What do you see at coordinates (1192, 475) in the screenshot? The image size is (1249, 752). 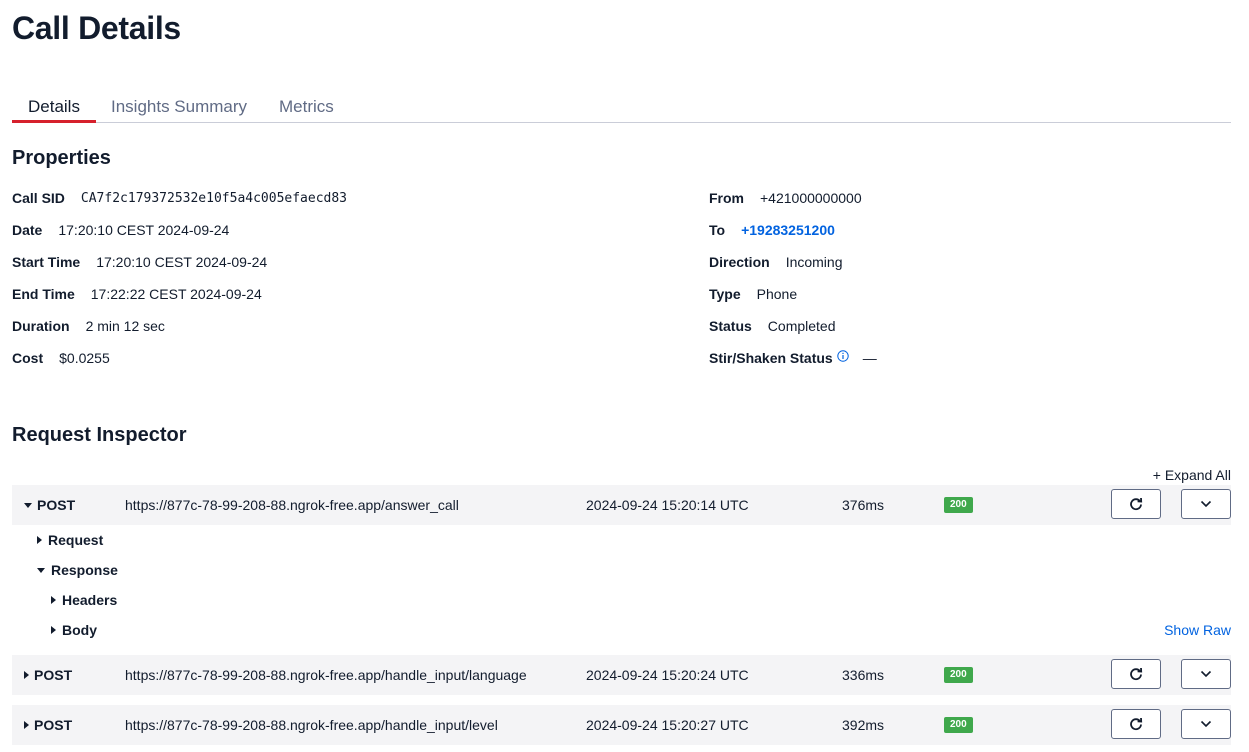 I see `expand-all-button: + Expand All` at bounding box center [1192, 475].